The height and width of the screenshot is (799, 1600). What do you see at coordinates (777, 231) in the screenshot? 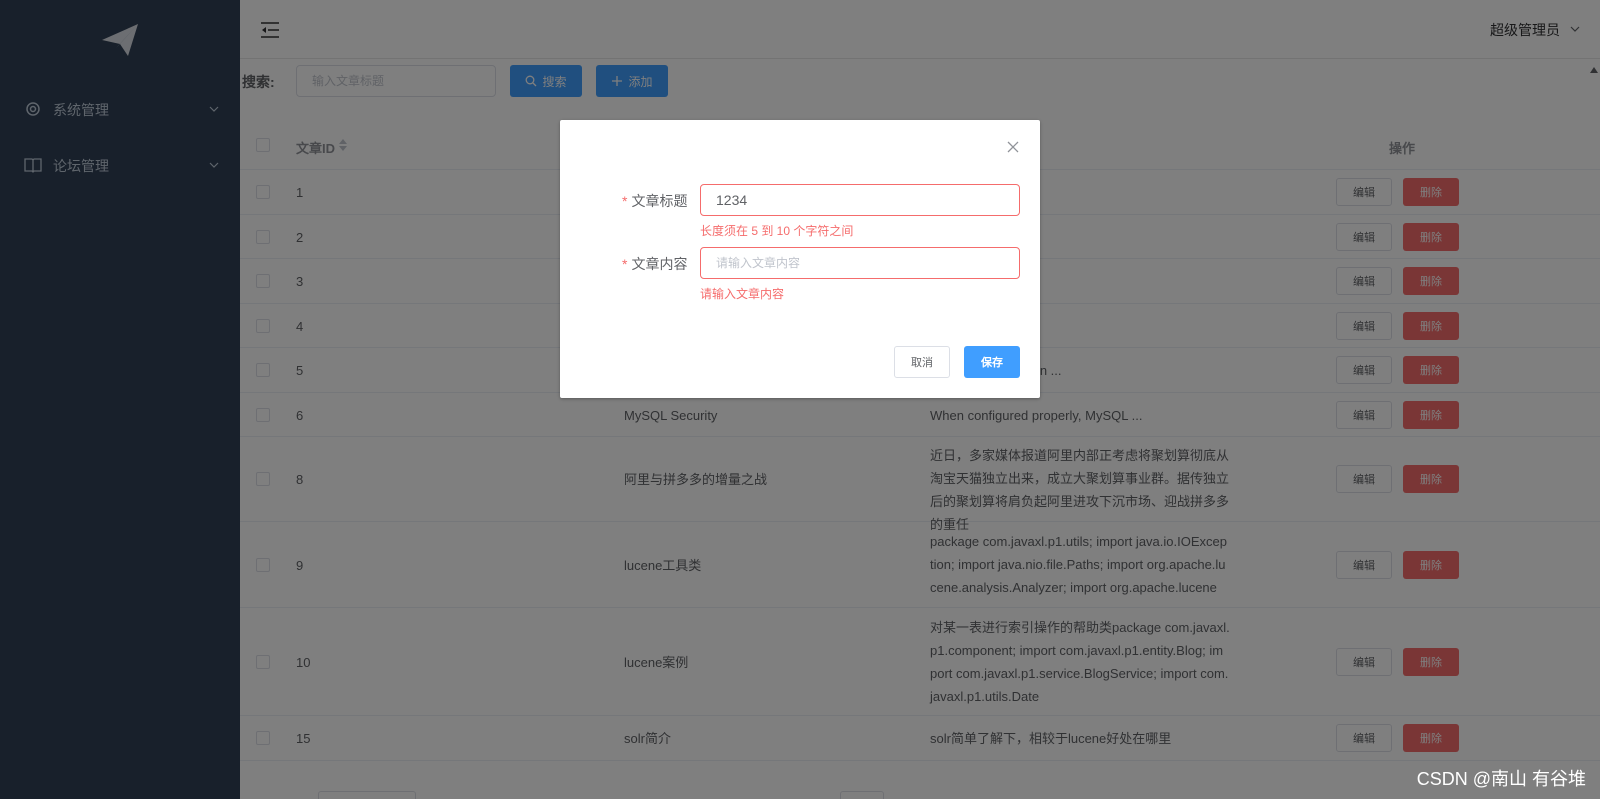
I see `title-error-message: 长度须在 5 到 10 个字符之间` at bounding box center [777, 231].